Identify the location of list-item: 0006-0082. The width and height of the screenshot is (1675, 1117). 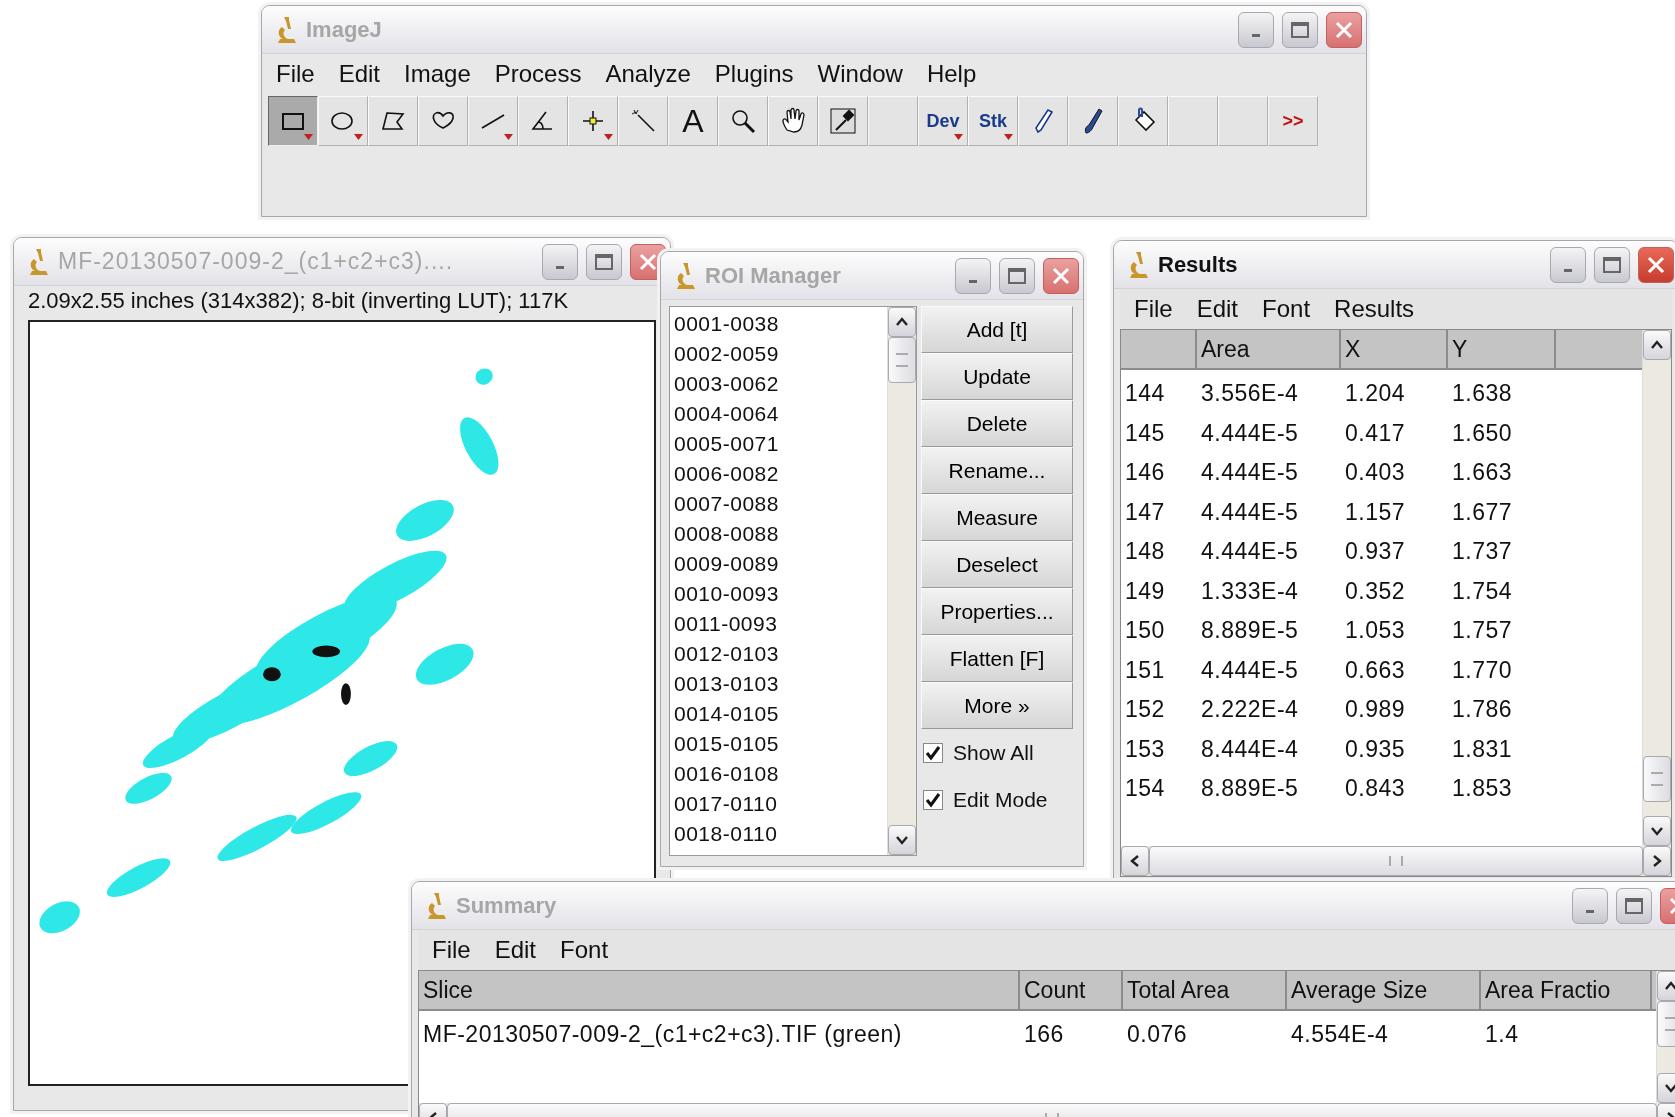
(778, 474).